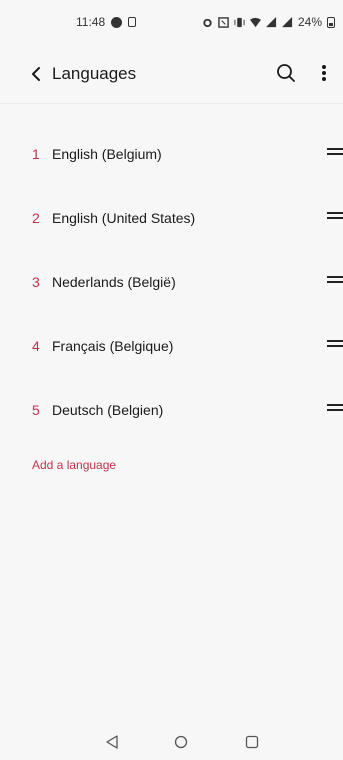 The height and width of the screenshot is (760, 343). What do you see at coordinates (132, 22) in the screenshot?
I see `lock-icon` at bounding box center [132, 22].